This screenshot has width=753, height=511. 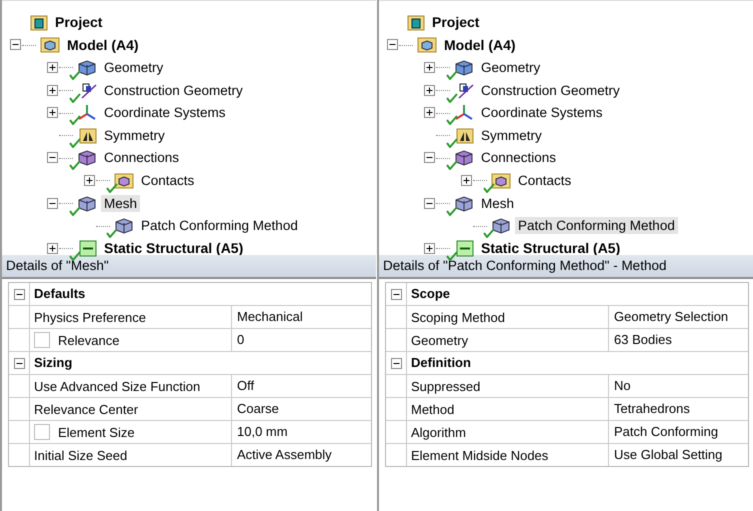 What do you see at coordinates (649, 409) in the screenshot?
I see `property-value: Tetrahedrons` at bounding box center [649, 409].